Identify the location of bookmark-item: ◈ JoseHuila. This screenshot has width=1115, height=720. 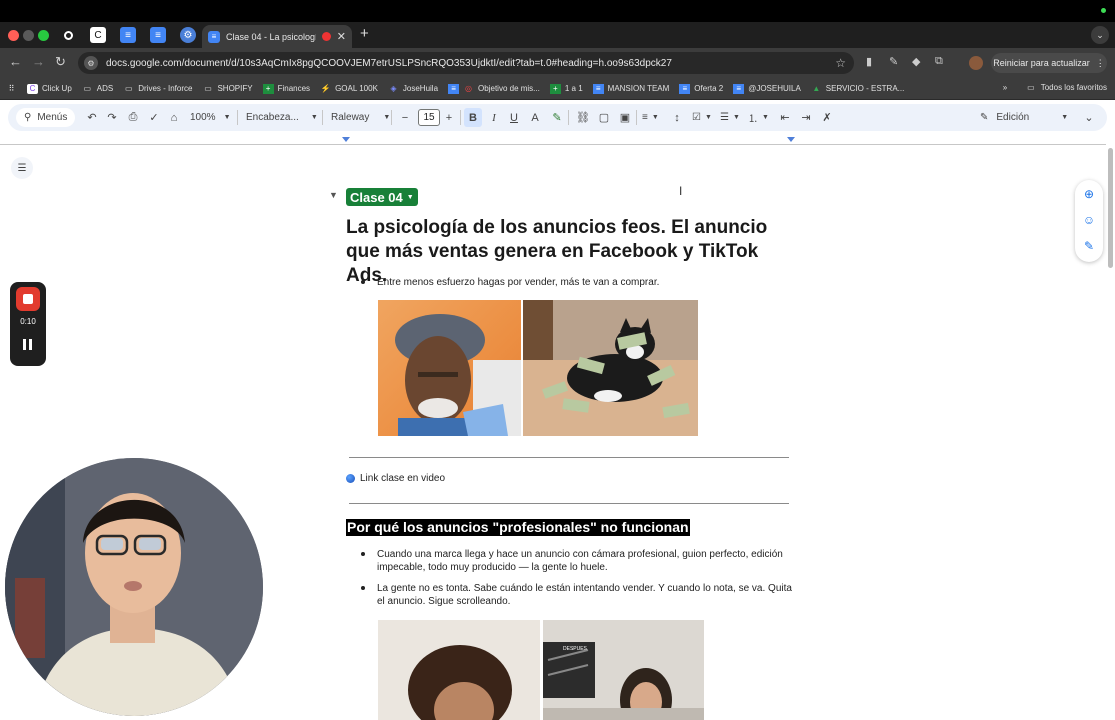
(413, 89).